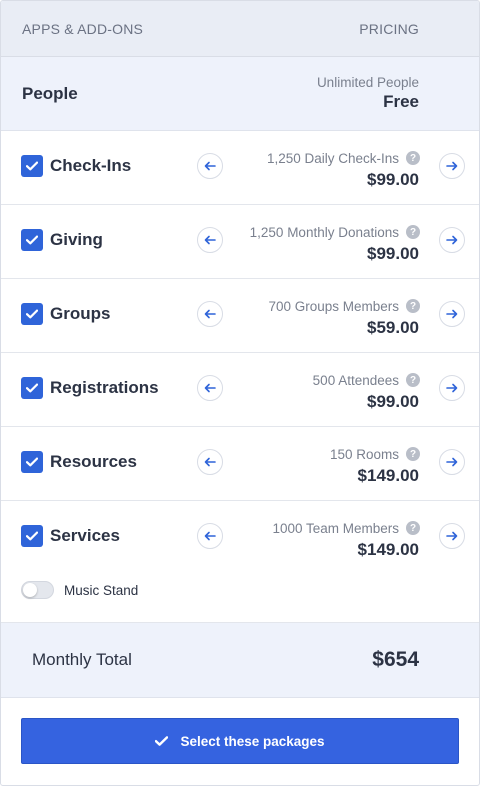  What do you see at coordinates (85, 535) in the screenshot?
I see `services-label: Services` at bounding box center [85, 535].